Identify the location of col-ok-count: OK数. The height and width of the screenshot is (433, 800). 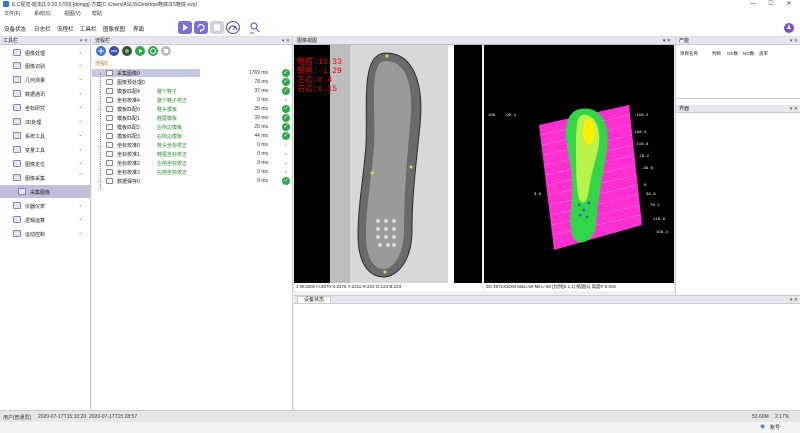
(733, 53).